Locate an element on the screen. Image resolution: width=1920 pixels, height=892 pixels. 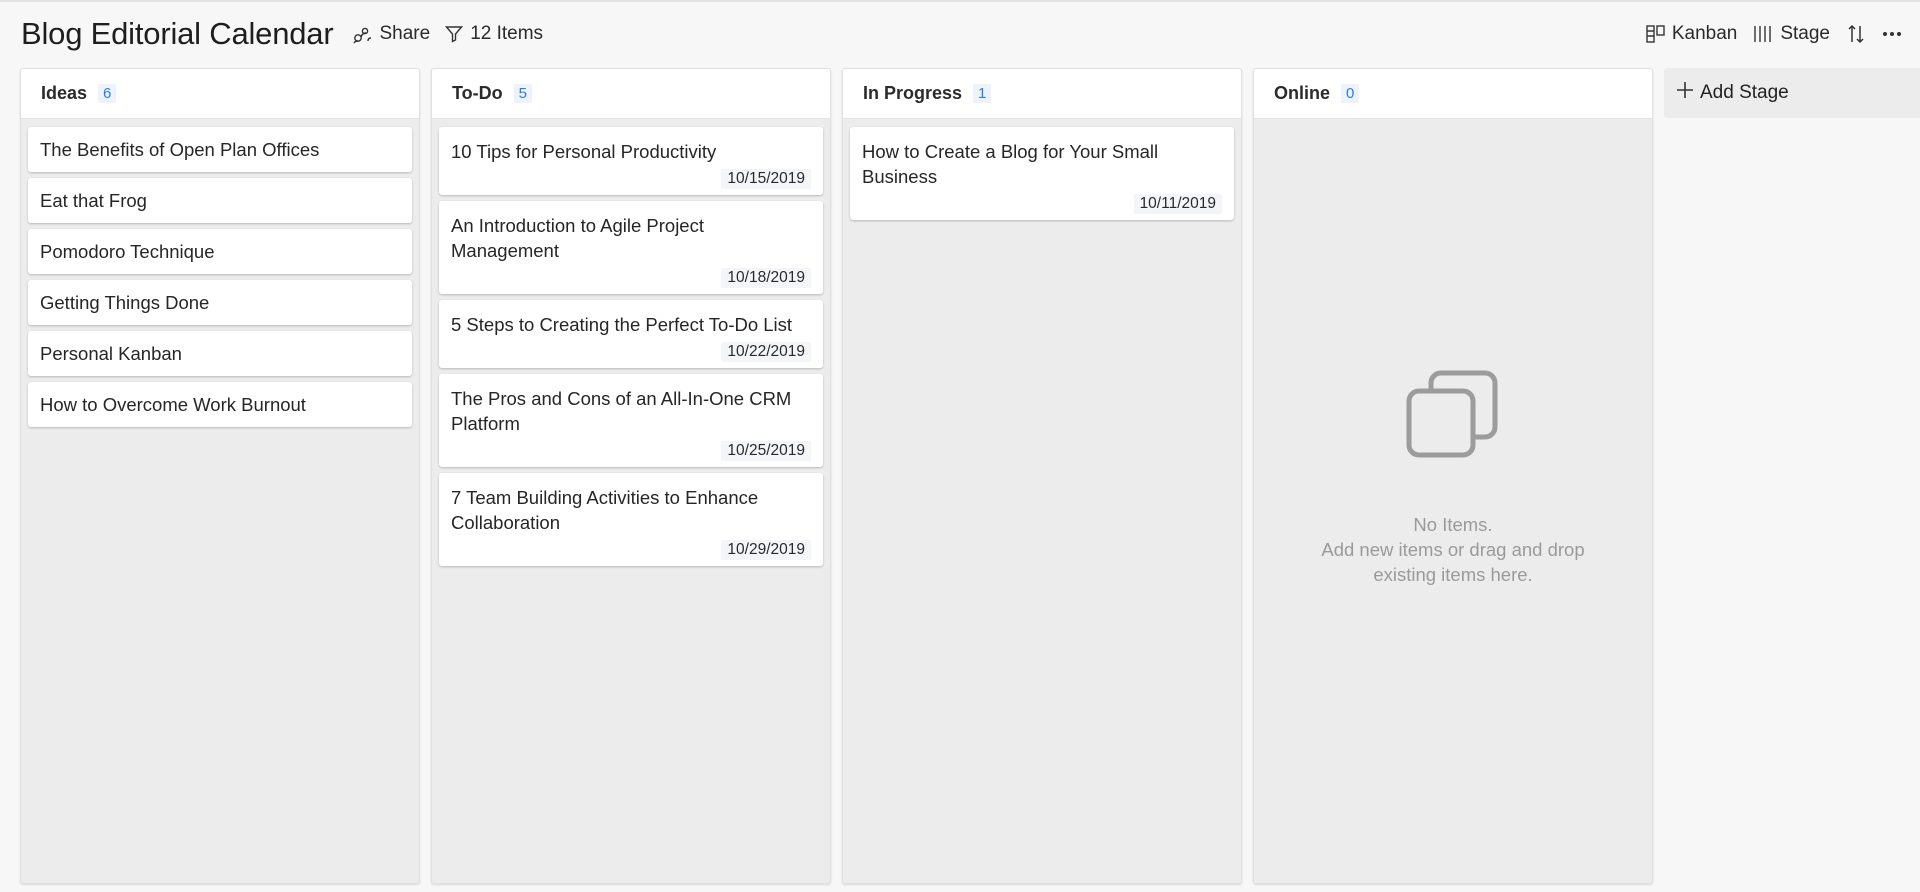
share-button: Share is located at coordinates (391, 34).